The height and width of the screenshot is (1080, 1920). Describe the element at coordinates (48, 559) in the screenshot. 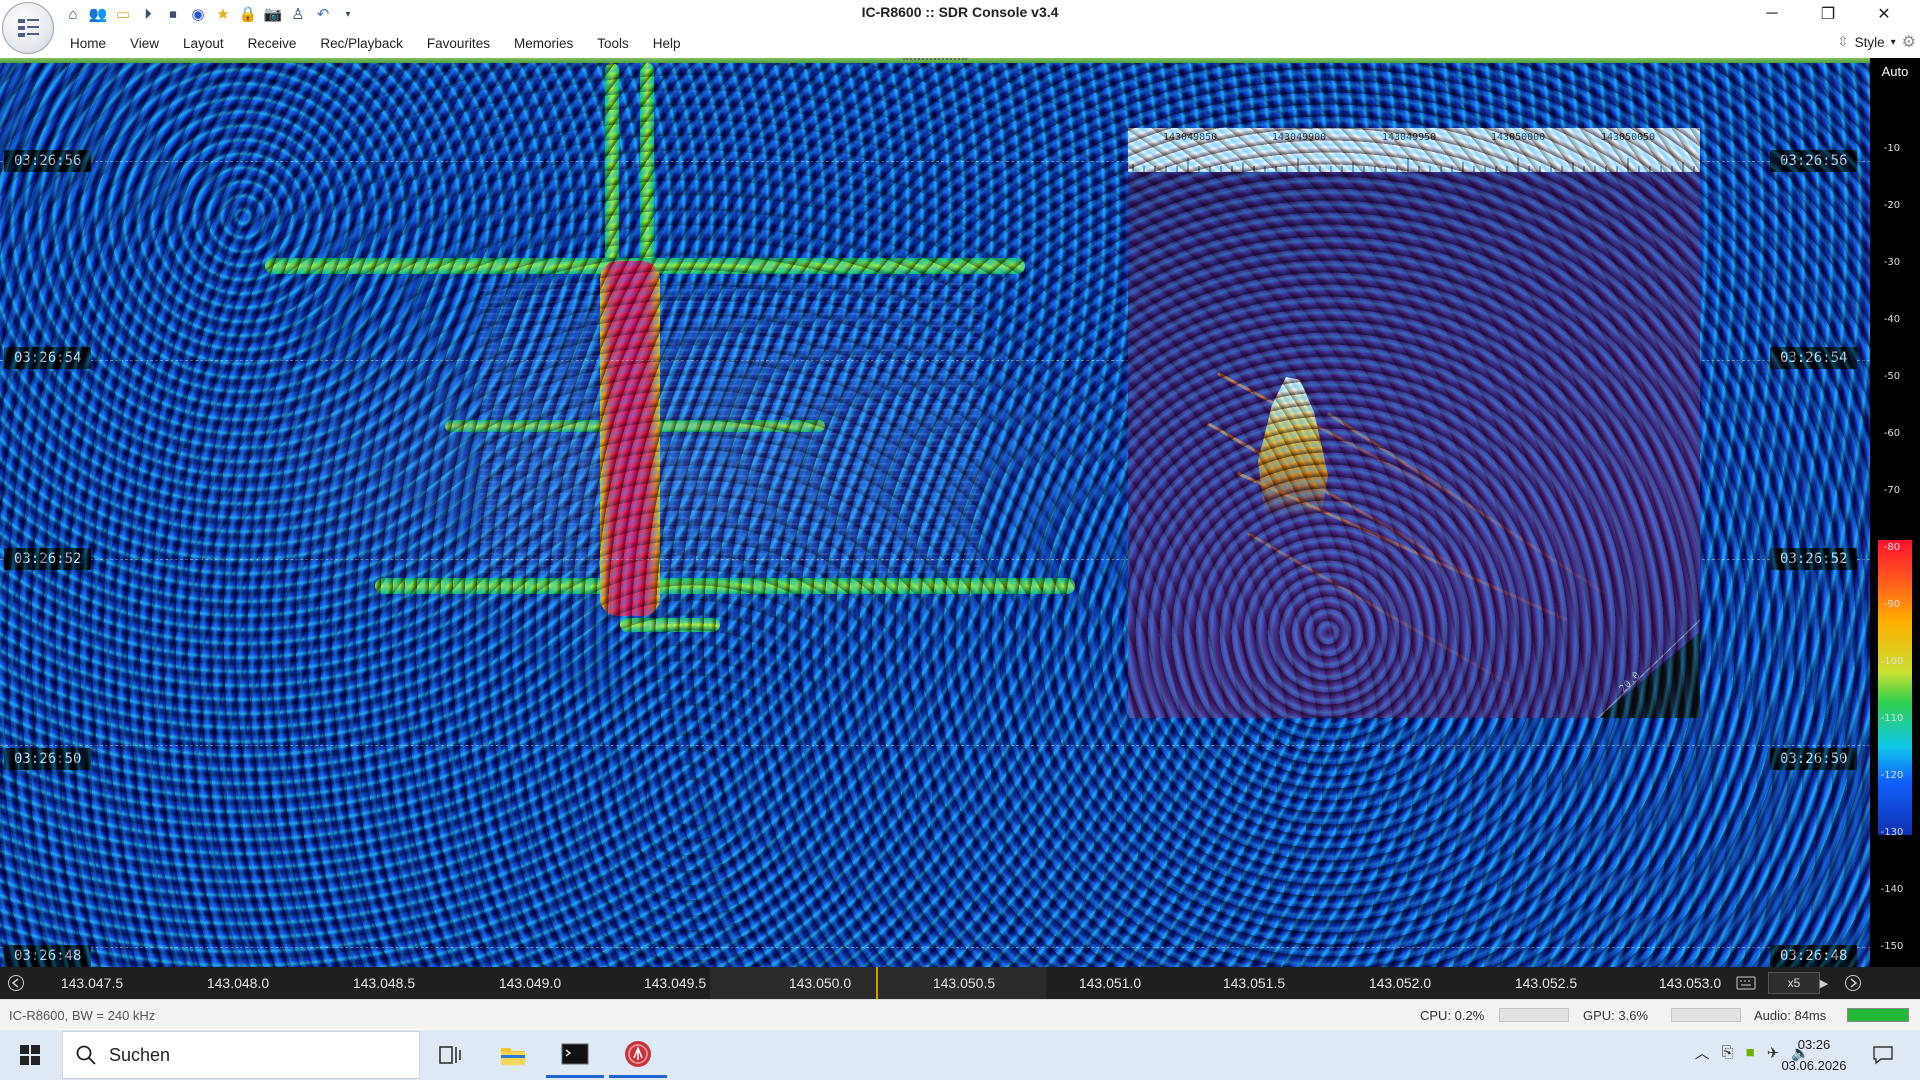

I see `time-label-left: 03:26:52` at that location.